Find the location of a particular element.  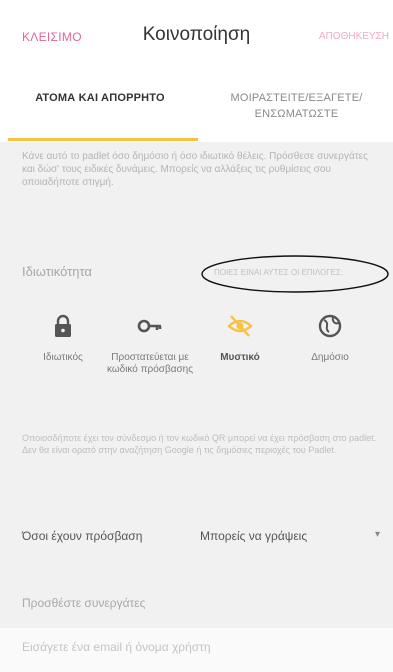

access-permission-select: Μπορείς να γράψεις ▾ is located at coordinates (287, 538).